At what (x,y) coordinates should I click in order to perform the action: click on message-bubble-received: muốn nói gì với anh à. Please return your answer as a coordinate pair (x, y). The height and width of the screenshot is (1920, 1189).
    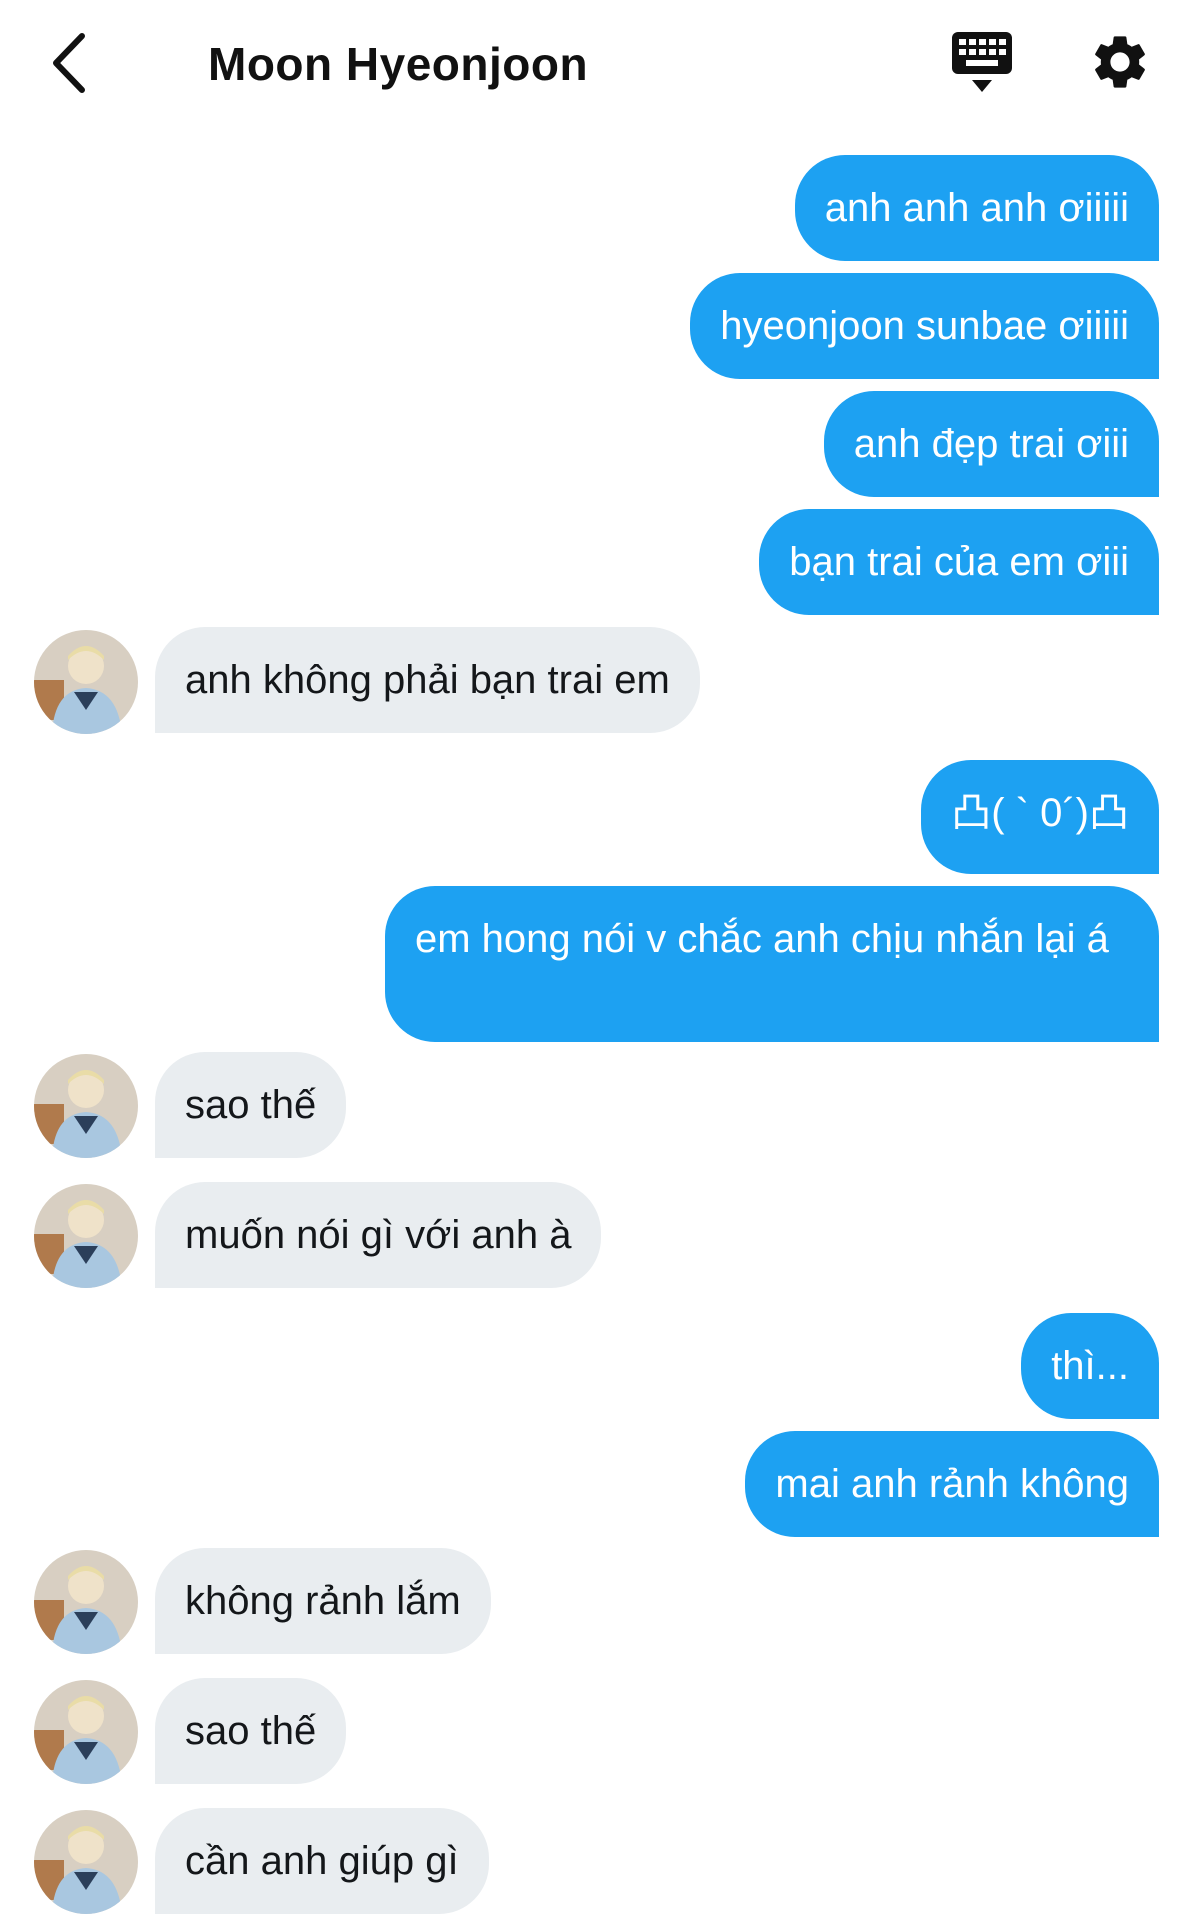
    Looking at the image, I should click on (378, 1235).